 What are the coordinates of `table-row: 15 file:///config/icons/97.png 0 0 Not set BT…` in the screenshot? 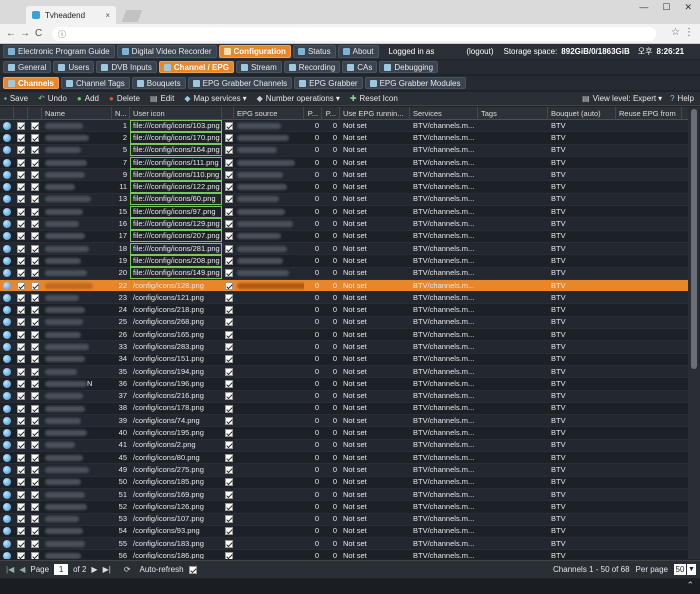 It's located at (344, 212).